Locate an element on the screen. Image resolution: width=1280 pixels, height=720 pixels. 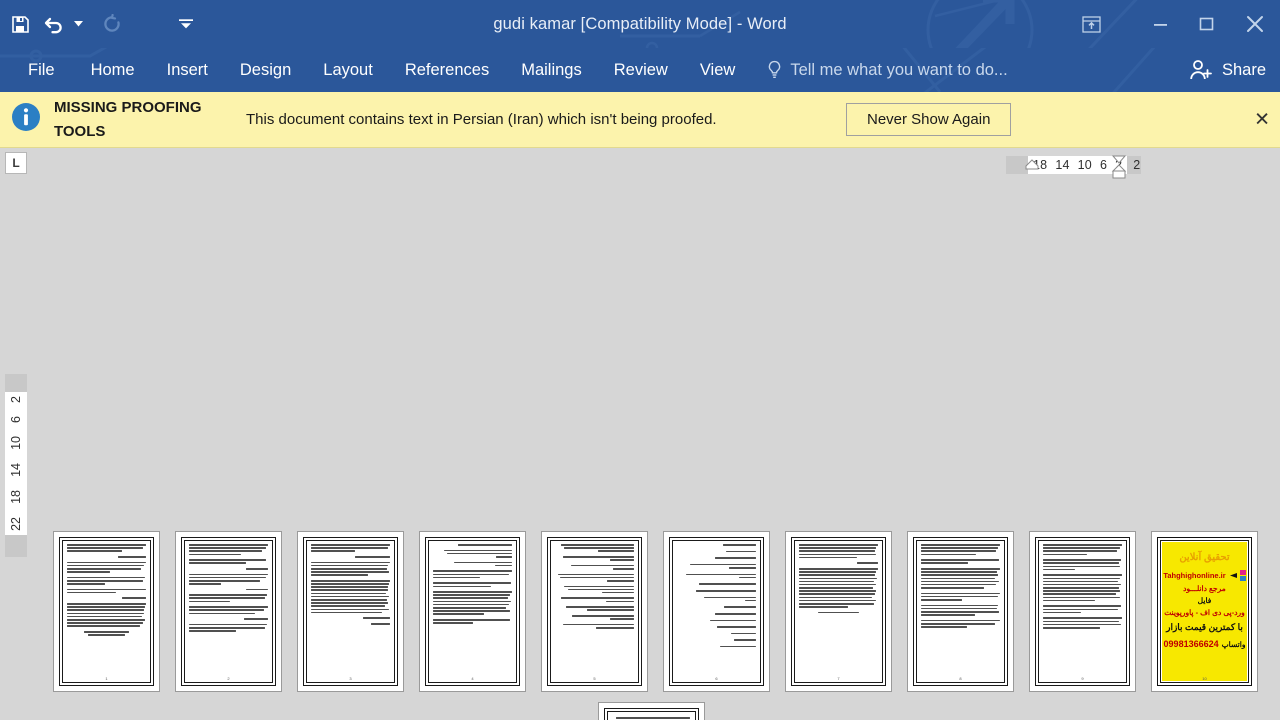
tab-view: View is located at coordinates (717, 70).